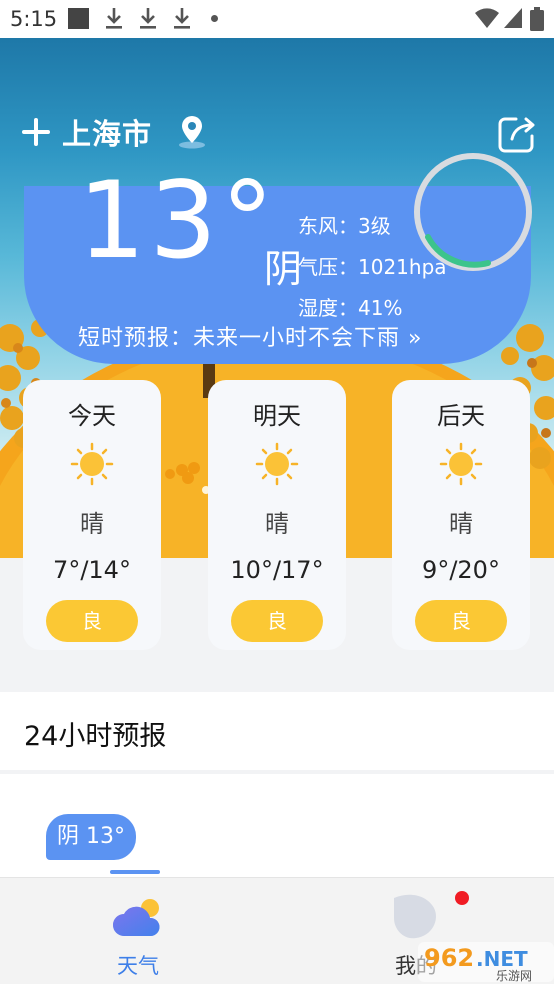 This screenshot has width=554, height=984. Describe the element at coordinates (91, 837) in the screenshot. I see `hour-bubble-label: 阴 13°` at that location.